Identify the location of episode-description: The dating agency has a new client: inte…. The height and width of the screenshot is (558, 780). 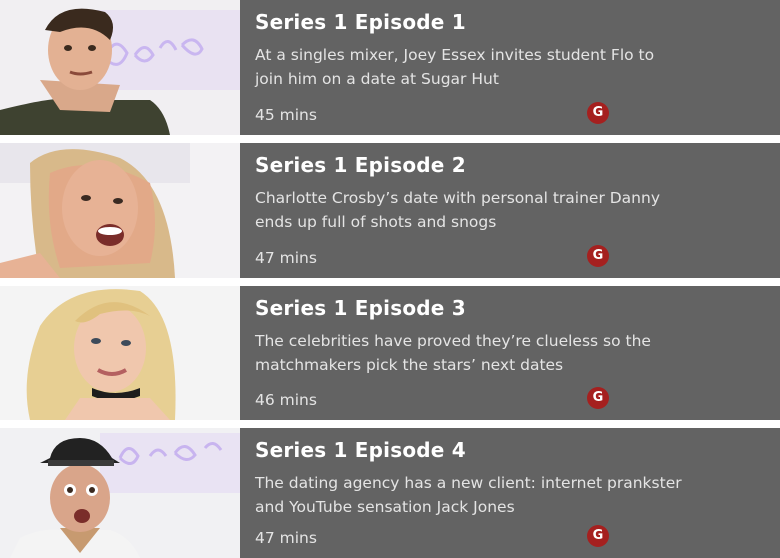
(468, 495).